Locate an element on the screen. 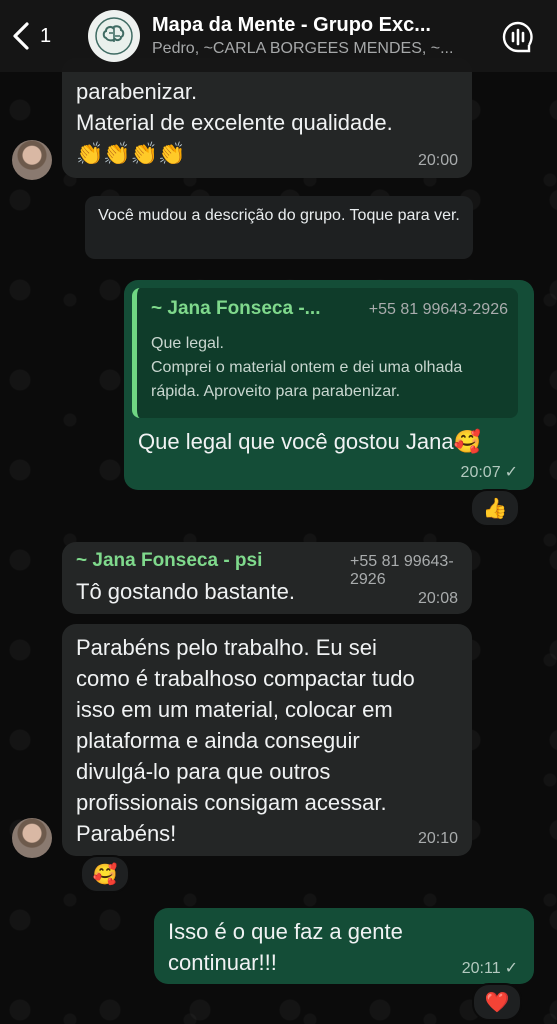 The height and width of the screenshot is (1024, 557). message-time-status: 20:07 ✓ is located at coordinates (489, 472).